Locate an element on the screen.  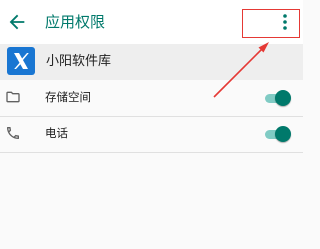
app-icon is located at coordinates (21, 61).